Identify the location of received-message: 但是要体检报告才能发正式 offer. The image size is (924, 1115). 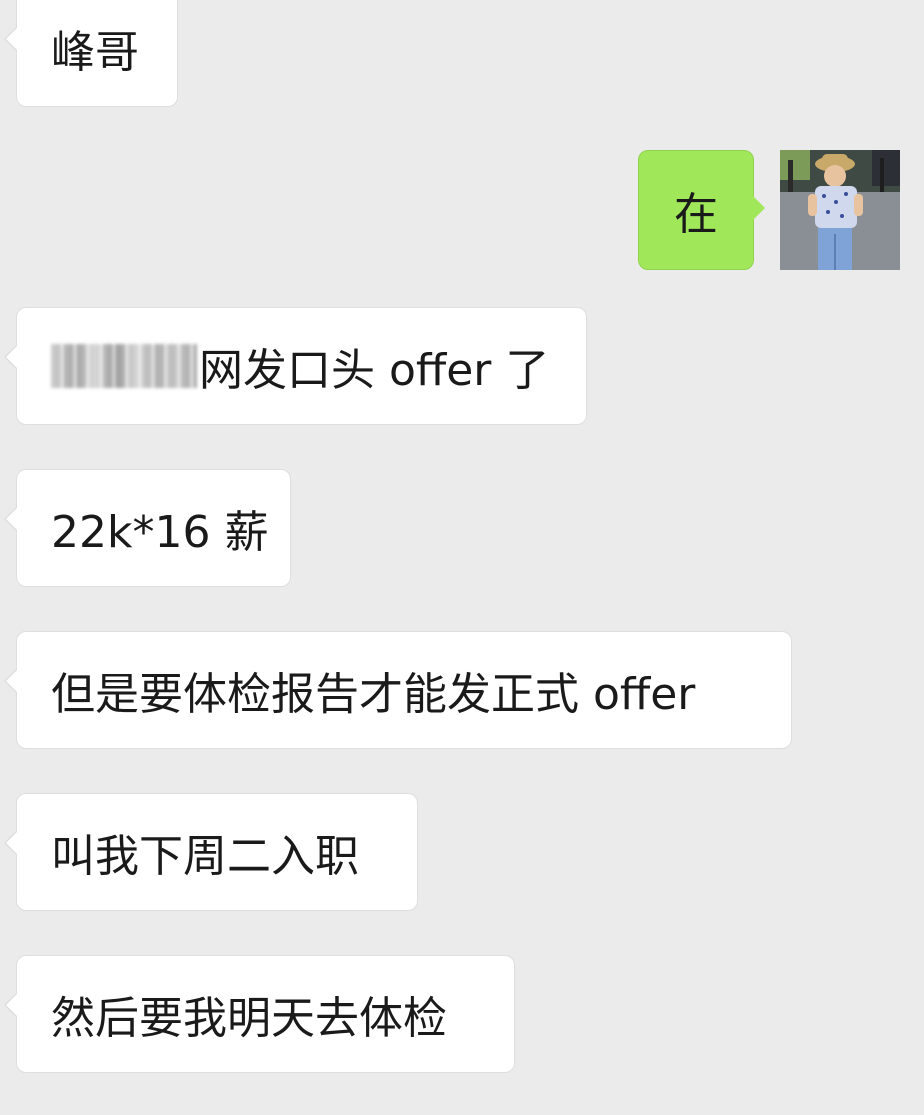
(398, 690).